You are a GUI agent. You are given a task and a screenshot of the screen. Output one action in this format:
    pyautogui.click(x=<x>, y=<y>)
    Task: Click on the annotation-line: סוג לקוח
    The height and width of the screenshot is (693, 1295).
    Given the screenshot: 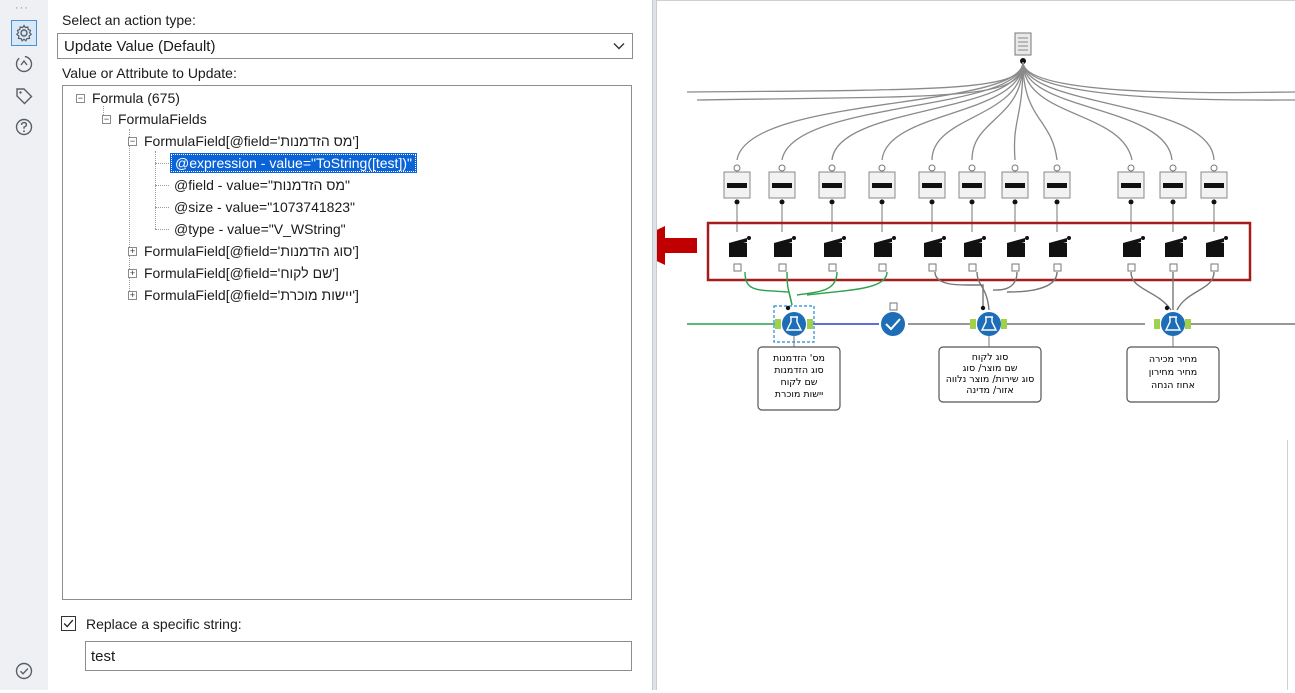 What is the action you would take?
    pyautogui.click(x=990, y=357)
    